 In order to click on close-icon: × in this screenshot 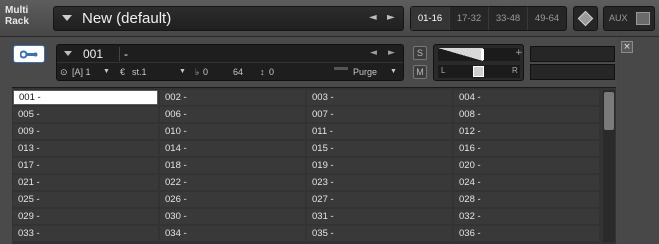, I will do `click(627, 47)`.